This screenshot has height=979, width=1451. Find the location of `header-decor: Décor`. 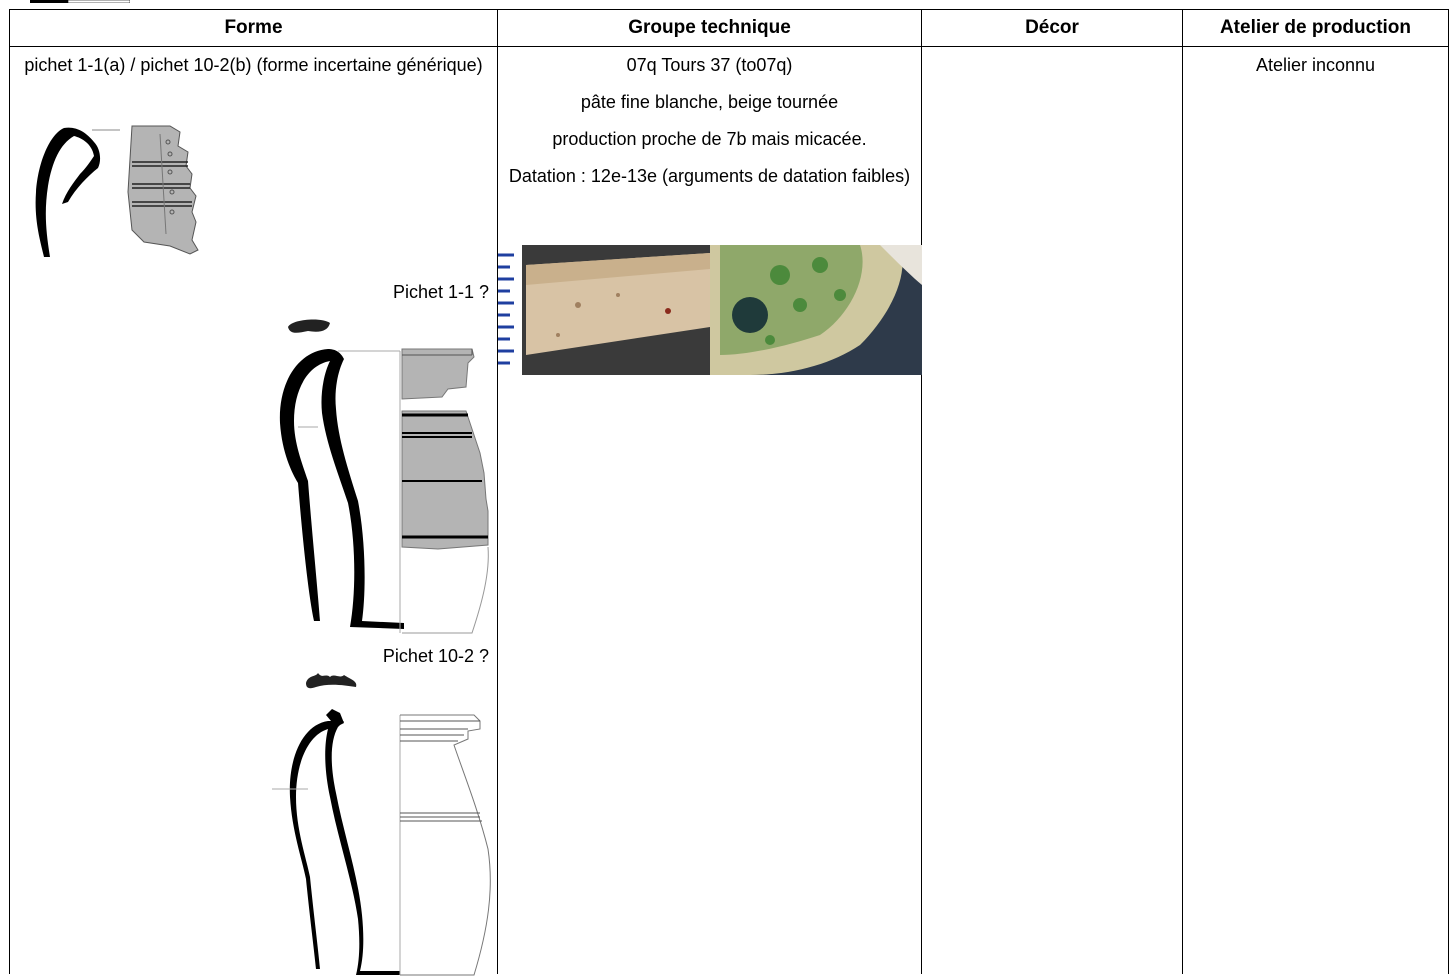

header-decor: Décor is located at coordinates (1052, 28).